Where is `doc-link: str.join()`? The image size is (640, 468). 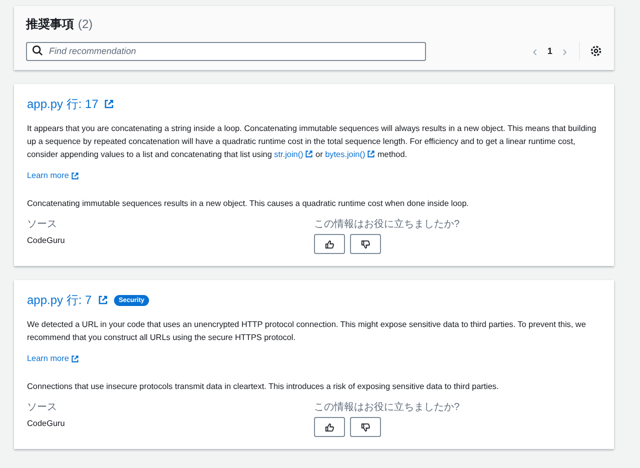
doc-link: str.join() is located at coordinates (289, 154).